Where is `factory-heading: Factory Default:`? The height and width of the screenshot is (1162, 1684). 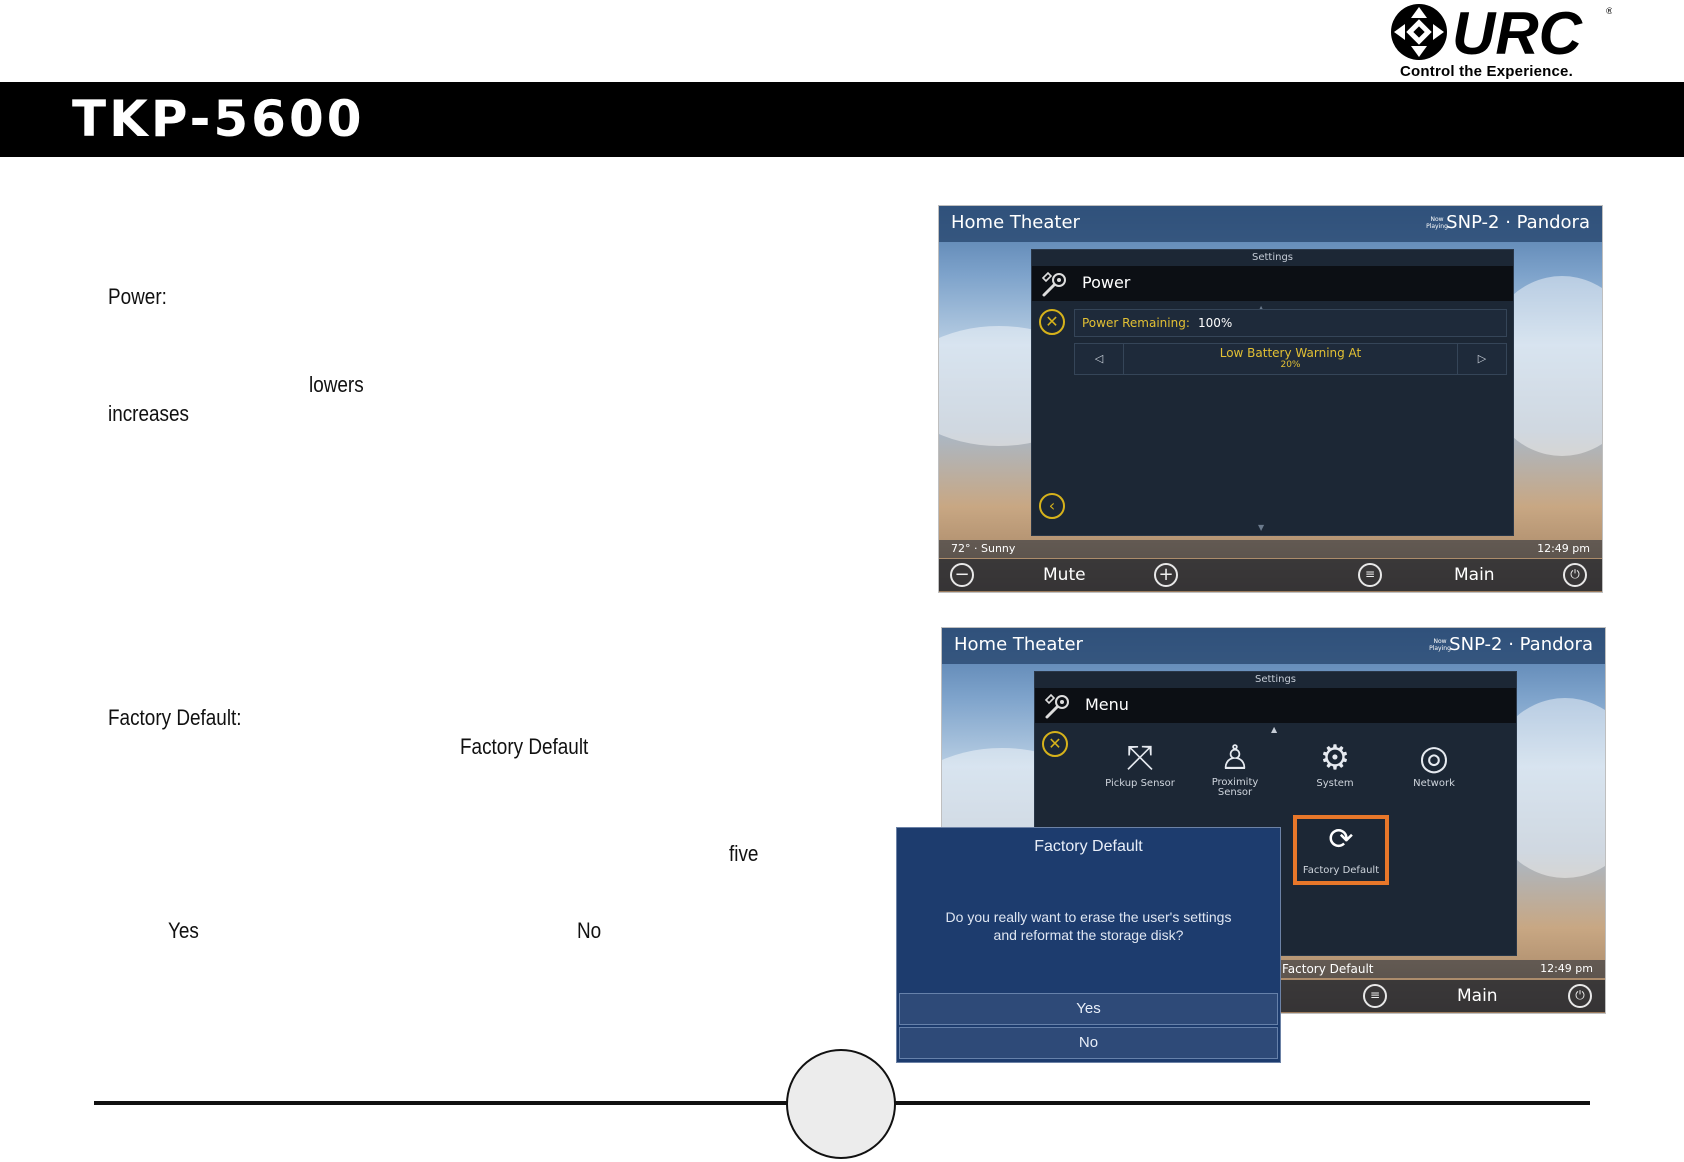 factory-heading: Factory Default: is located at coordinates (175, 717).